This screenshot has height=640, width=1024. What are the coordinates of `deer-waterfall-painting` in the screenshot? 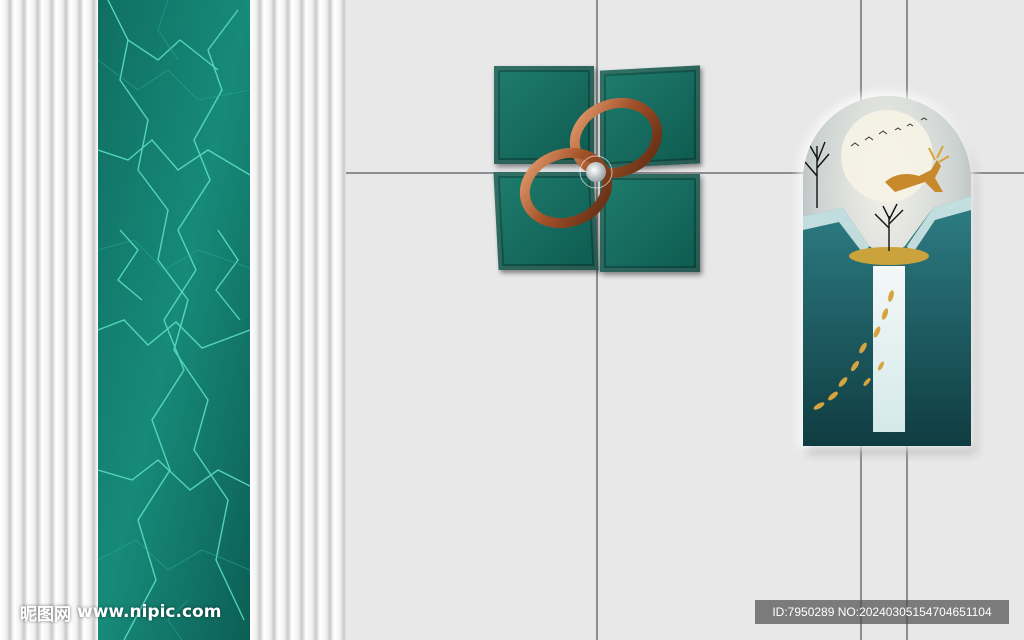 It's located at (887, 271).